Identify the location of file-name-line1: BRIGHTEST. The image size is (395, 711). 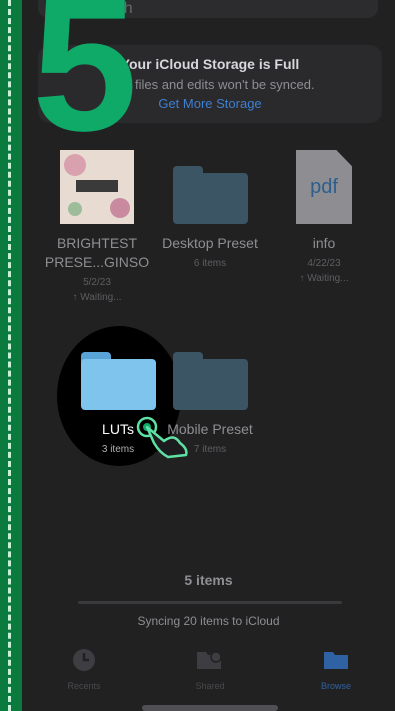
(97, 243).